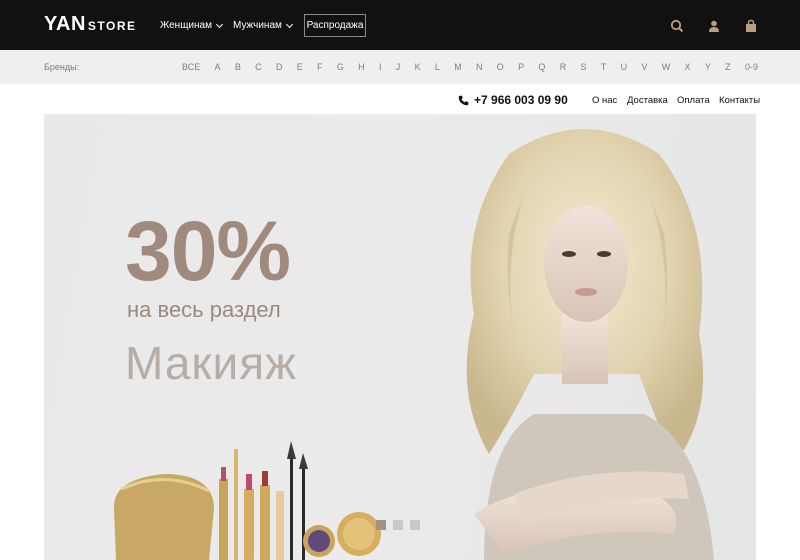 The width and height of the screenshot is (800, 560). What do you see at coordinates (300, 67) in the screenshot?
I see `brand-letter-e: E` at bounding box center [300, 67].